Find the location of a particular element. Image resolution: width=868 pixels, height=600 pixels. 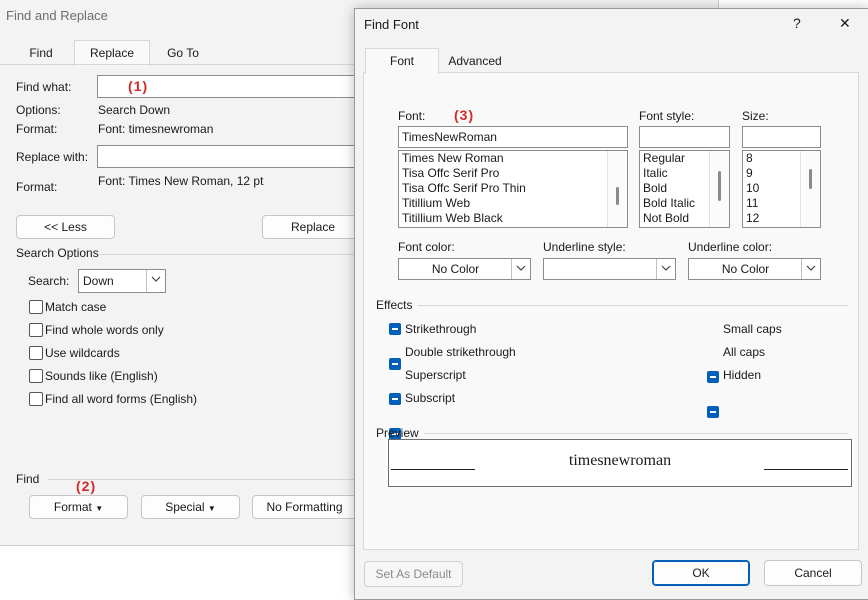

effects-divider is located at coordinates (633, 305).